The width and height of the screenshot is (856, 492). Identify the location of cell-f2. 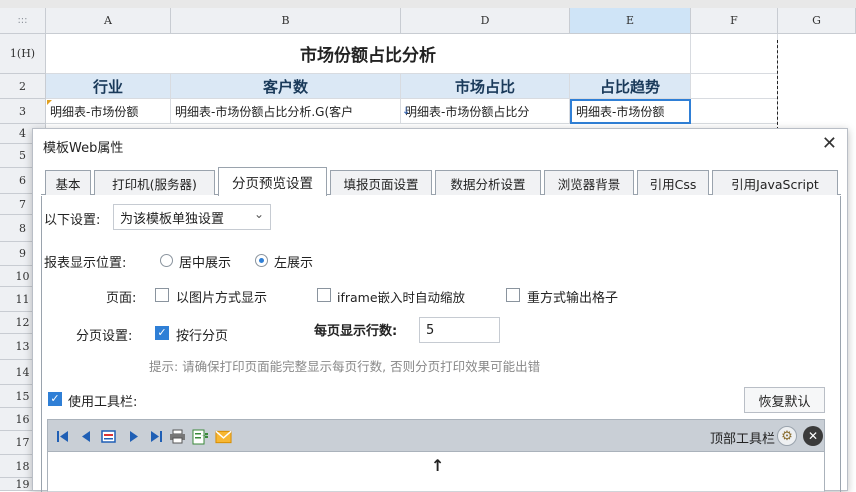
(734, 86).